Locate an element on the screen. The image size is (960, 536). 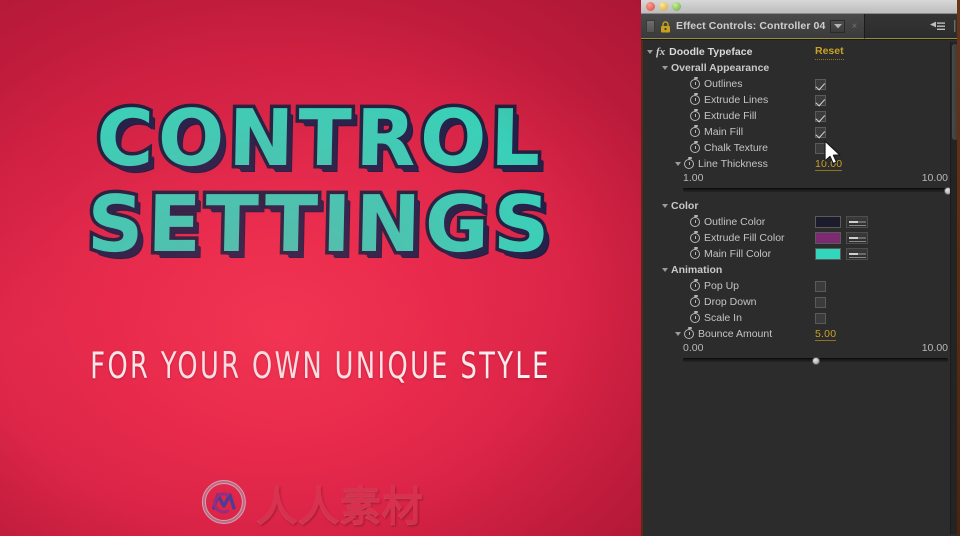
checkbox-scale-in is located at coordinates (820, 318).